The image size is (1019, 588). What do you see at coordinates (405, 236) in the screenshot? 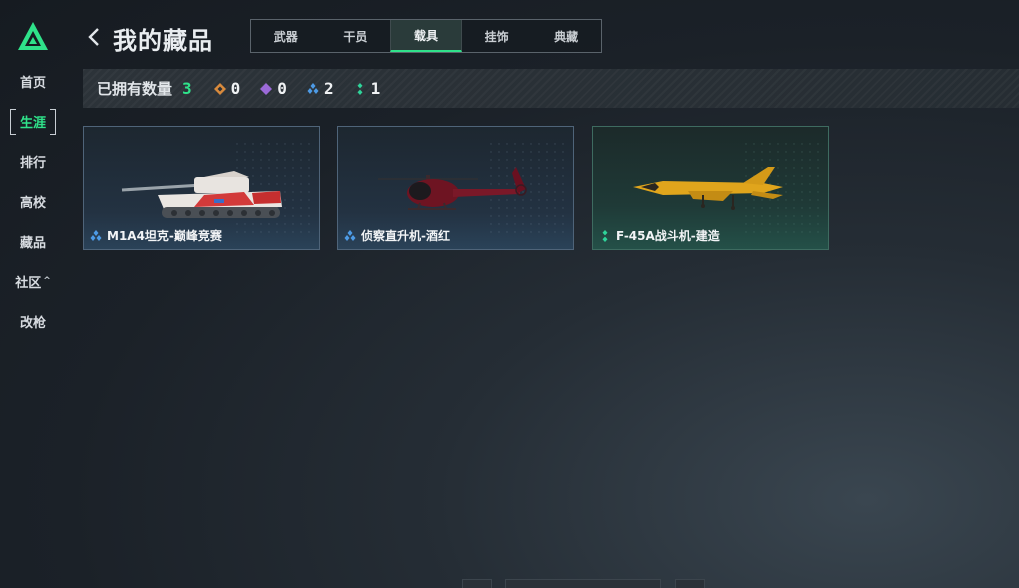
I see `card-name-text: 侦察直升机-酒红` at bounding box center [405, 236].